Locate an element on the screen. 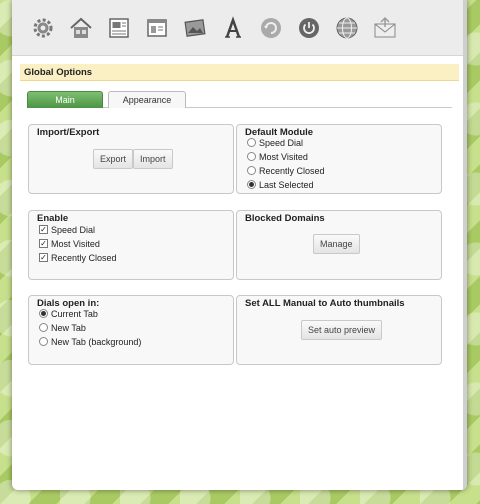  option-label: Last Selected is located at coordinates (286, 184).